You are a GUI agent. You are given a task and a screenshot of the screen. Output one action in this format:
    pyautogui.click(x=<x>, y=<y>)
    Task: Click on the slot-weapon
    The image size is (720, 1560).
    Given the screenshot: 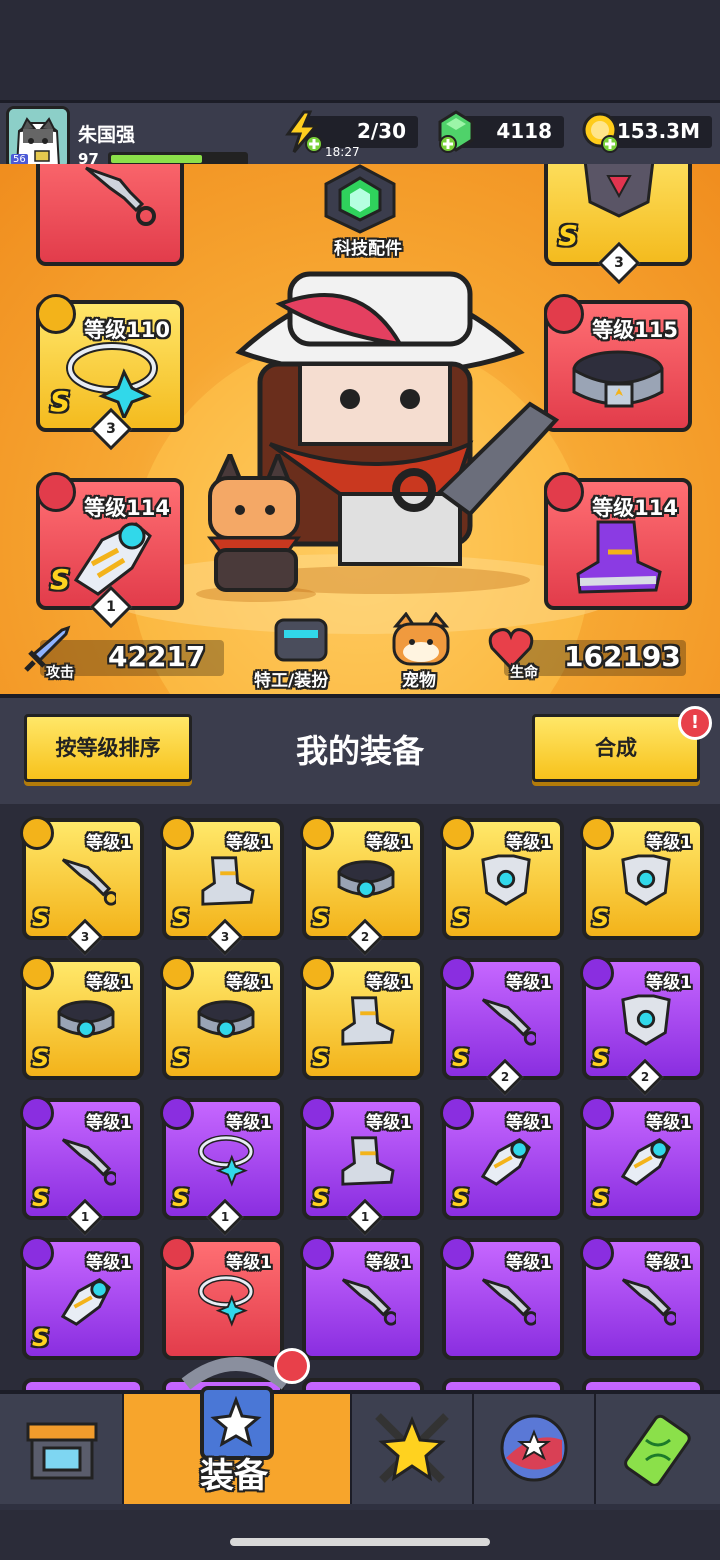 What is the action you would take?
    pyautogui.click(x=110, y=215)
    